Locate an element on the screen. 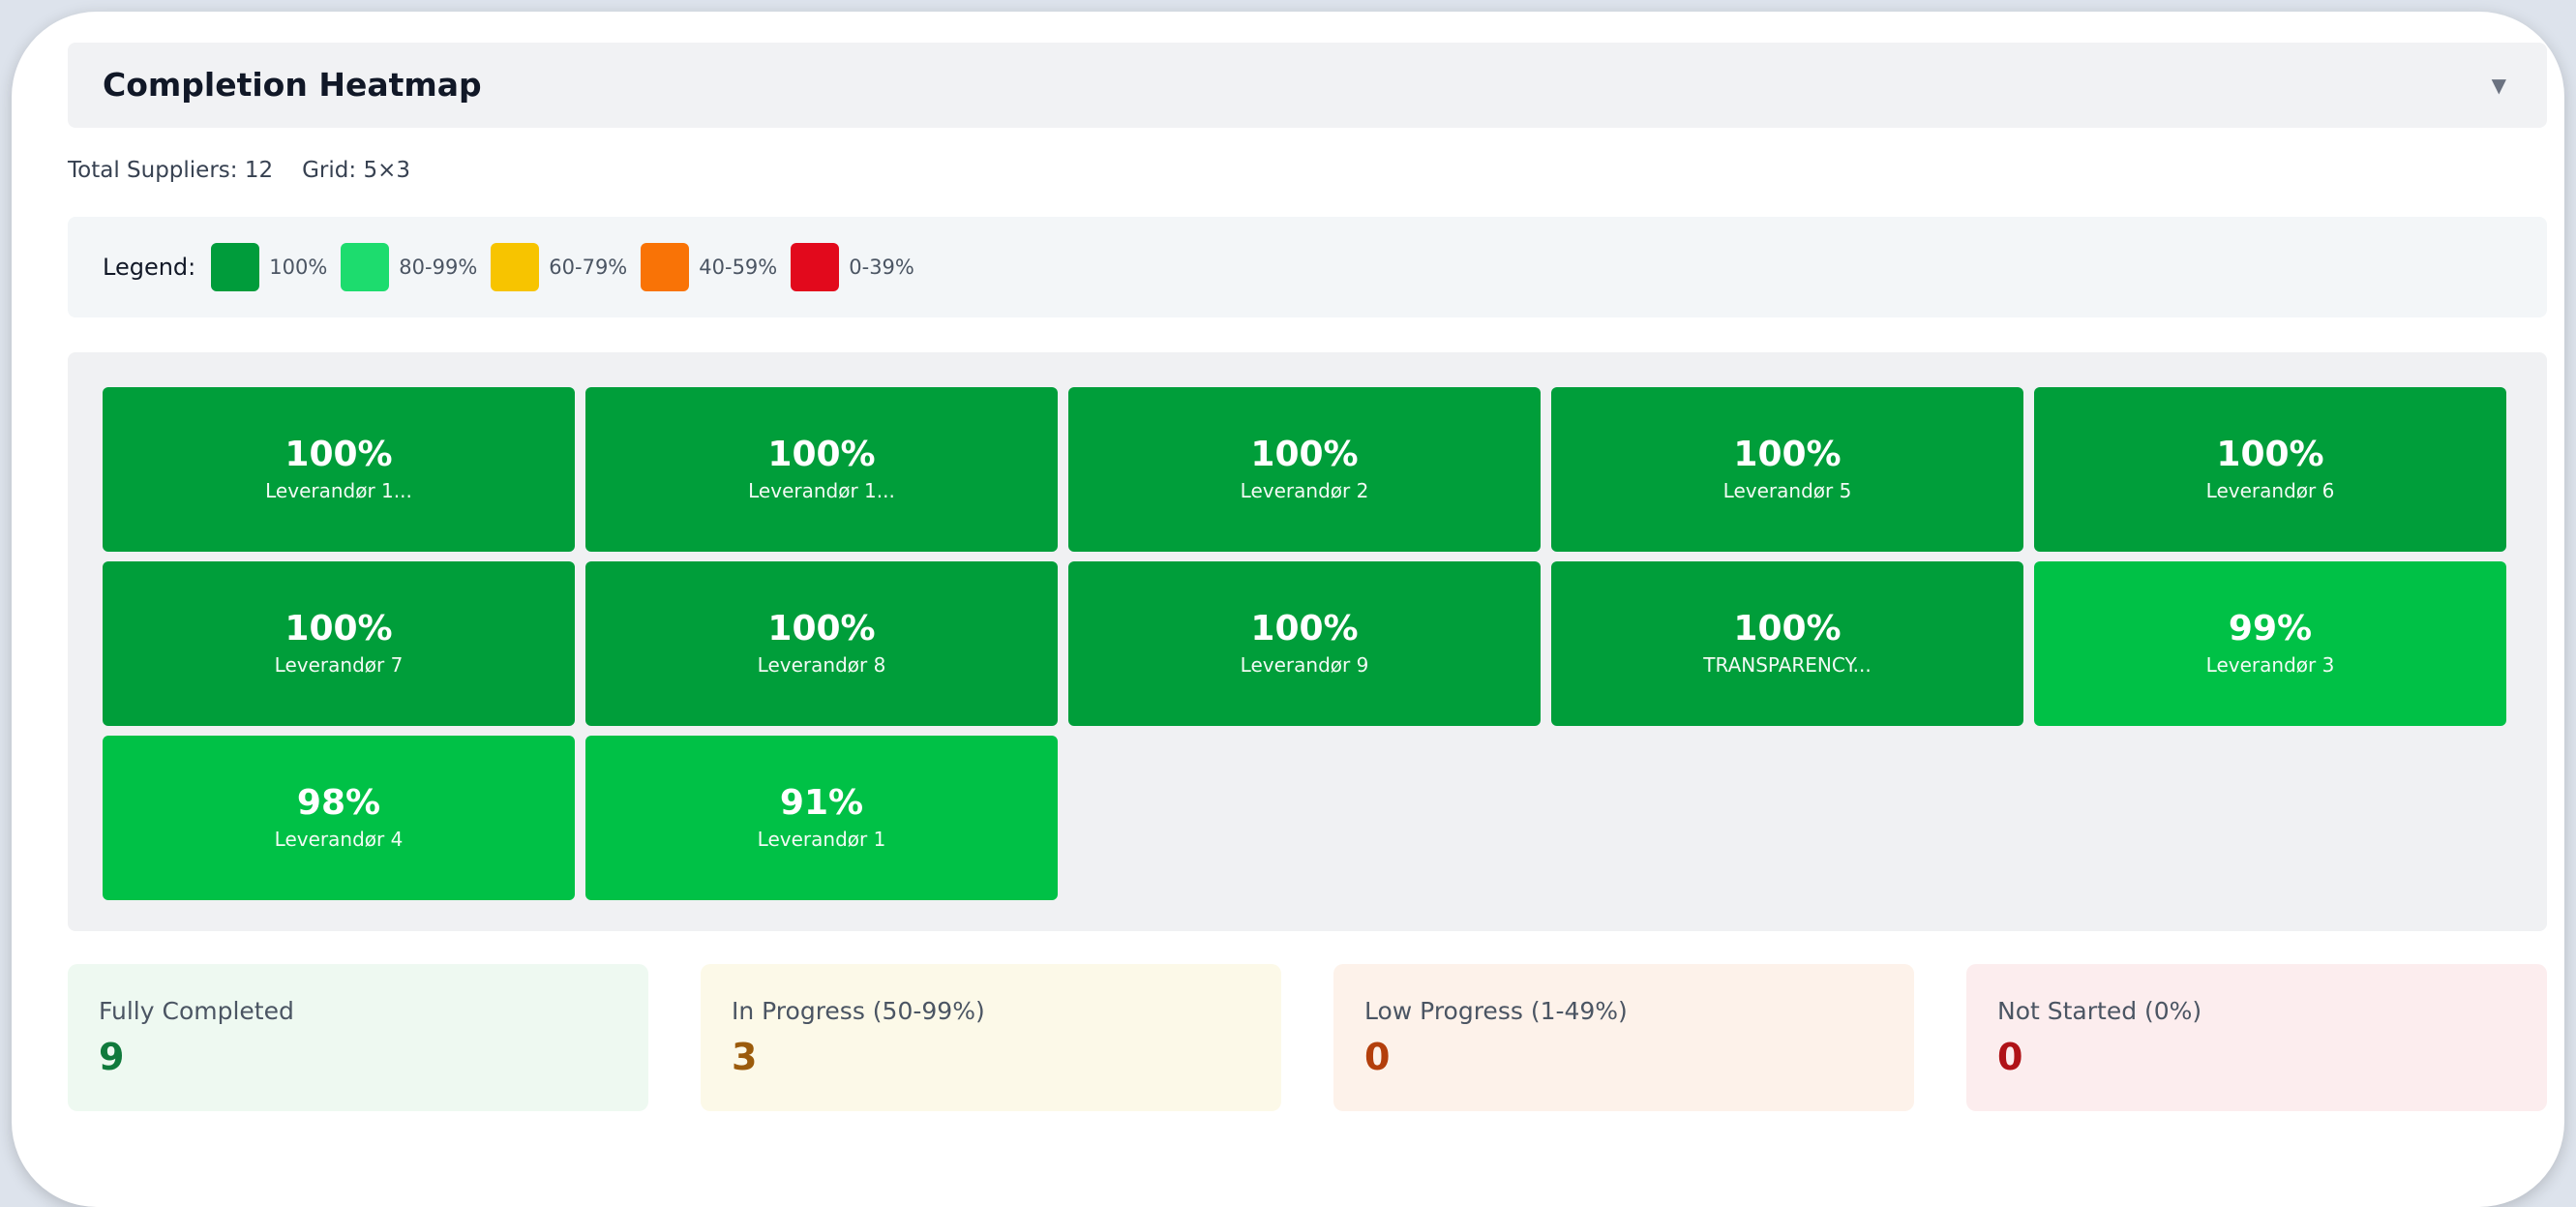 This screenshot has height=1207, width=2576. legend-label: 40-59% is located at coordinates (738, 267).